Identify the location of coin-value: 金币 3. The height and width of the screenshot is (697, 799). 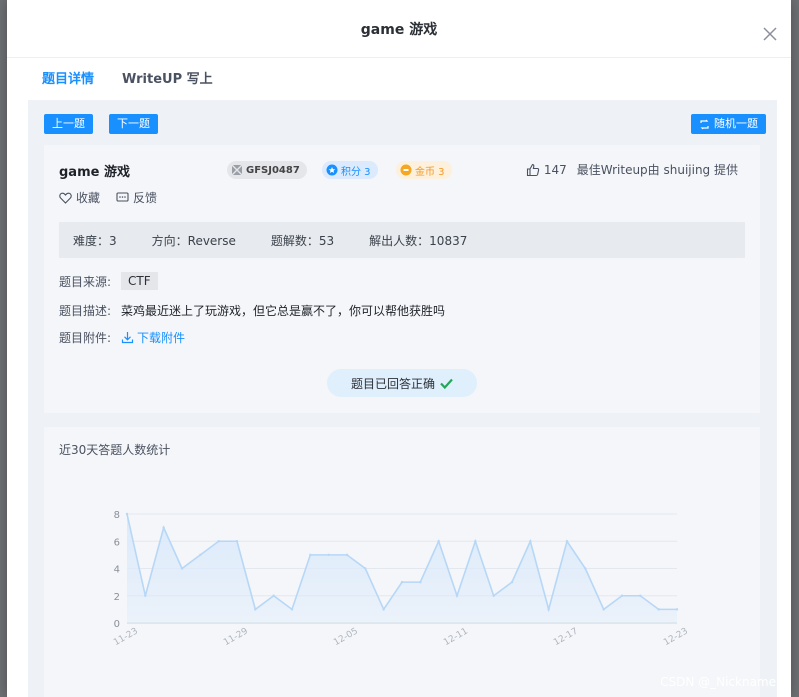
(430, 172).